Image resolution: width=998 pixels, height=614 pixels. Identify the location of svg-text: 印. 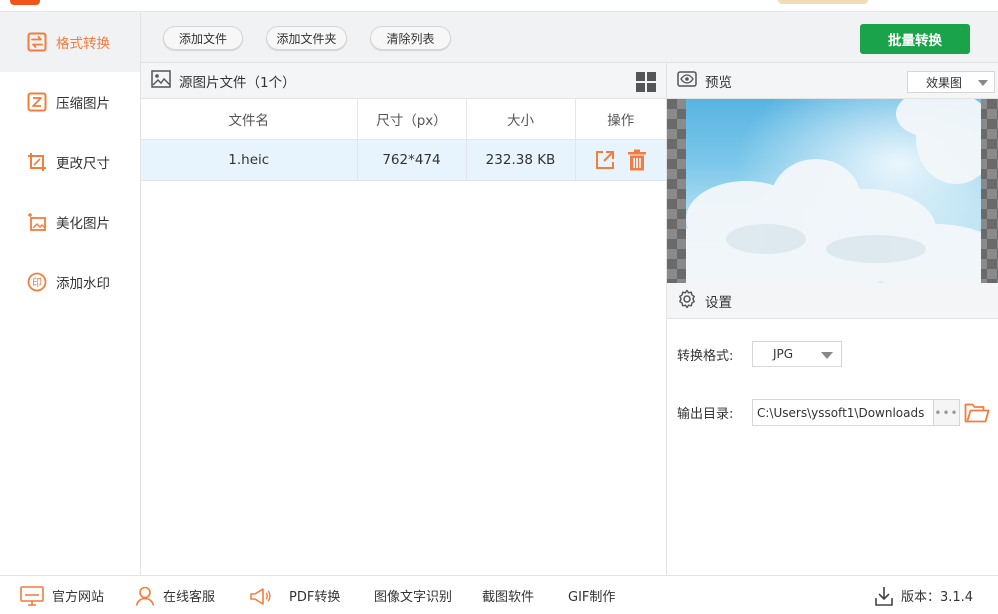
(37, 283).